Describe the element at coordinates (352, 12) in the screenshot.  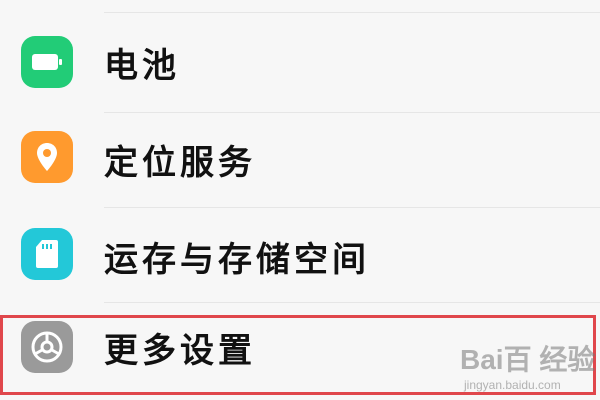
I see `divider` at that location.